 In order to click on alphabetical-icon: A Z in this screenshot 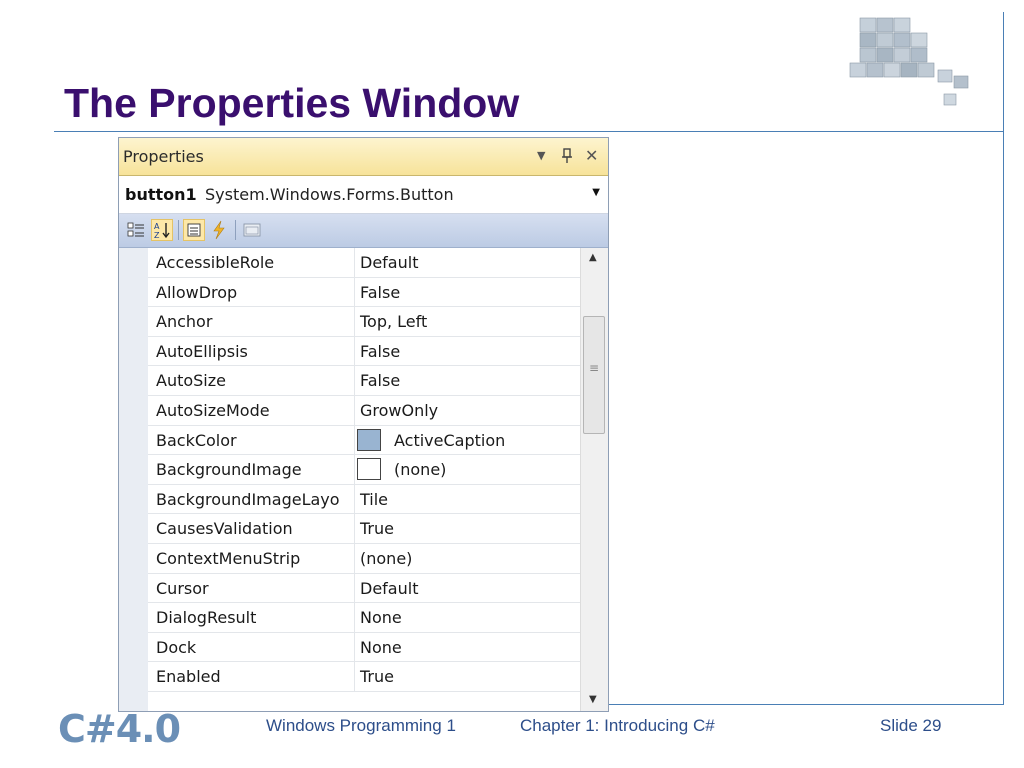, I will do `click(162, 230)`.